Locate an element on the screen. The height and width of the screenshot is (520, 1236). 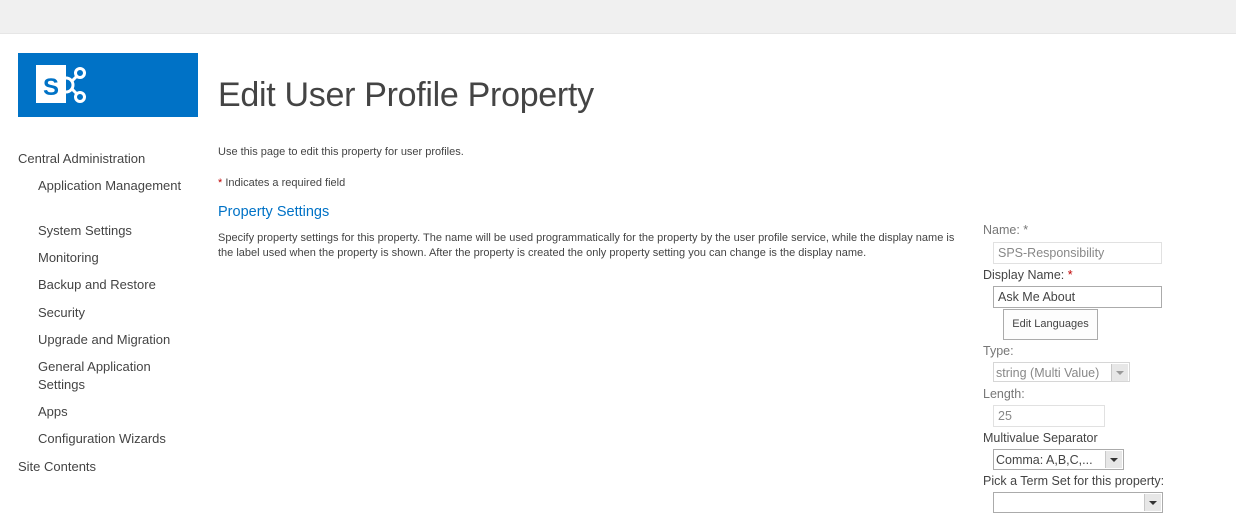
length-field: 25 is located at coordinates (1049, 416).